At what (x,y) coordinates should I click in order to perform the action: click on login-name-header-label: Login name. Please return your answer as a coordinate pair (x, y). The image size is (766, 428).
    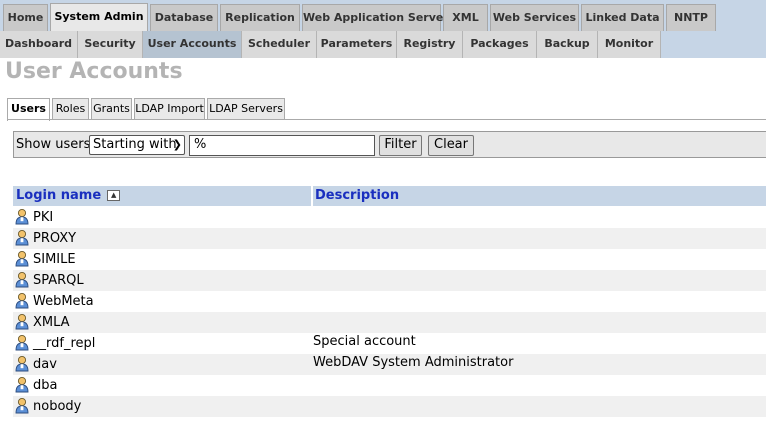
    Looking at the image, I should click on (59, 195).